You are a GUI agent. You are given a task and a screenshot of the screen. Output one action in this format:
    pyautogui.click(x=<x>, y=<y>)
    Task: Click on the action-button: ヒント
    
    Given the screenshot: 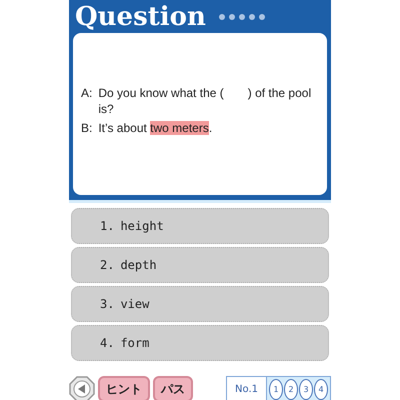 What is the action you would take?
    pyautogui.click(x=124, y=388)
    